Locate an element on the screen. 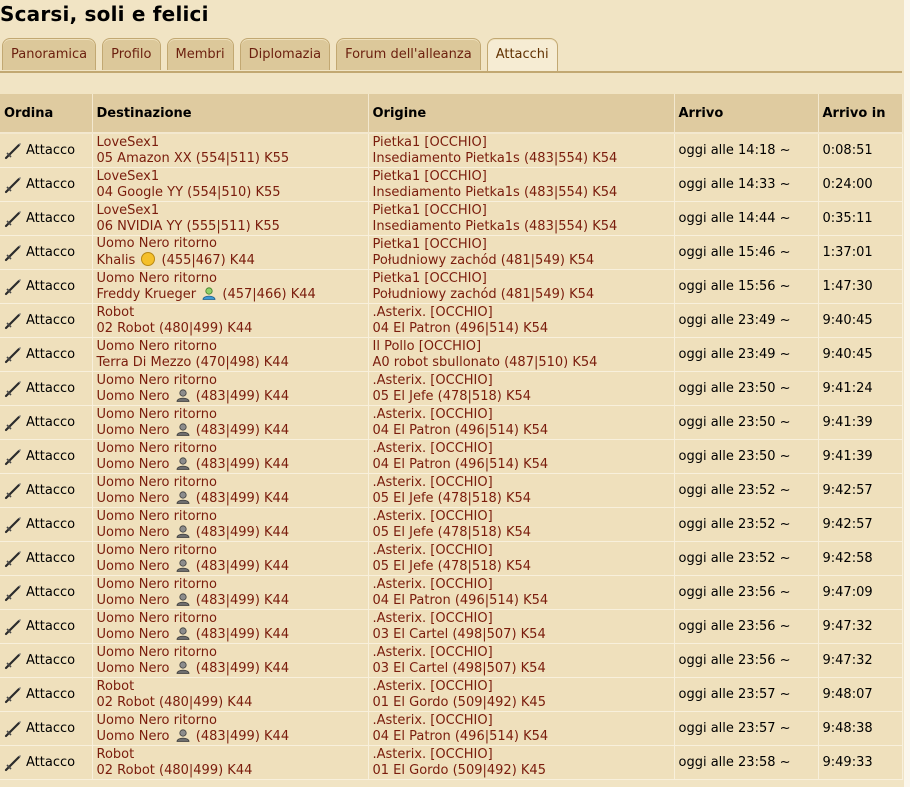 The height and width of the screenshot is (787, 910). col-header-destinazione: Destinazione is located at coordinates (230, 114).